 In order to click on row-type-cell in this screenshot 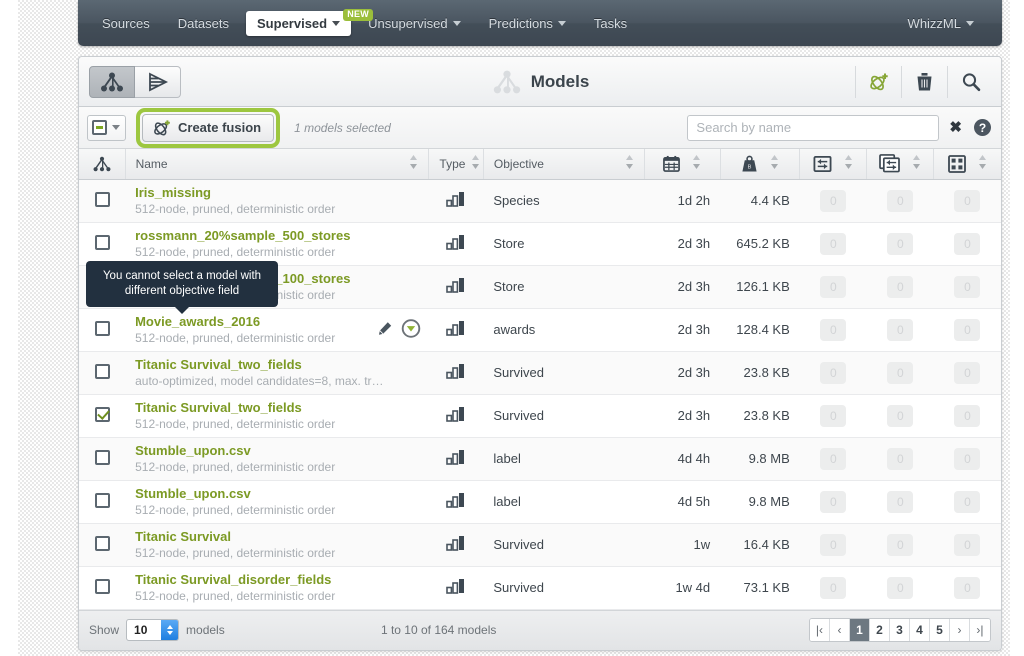, I will do `click(456, 545)`.